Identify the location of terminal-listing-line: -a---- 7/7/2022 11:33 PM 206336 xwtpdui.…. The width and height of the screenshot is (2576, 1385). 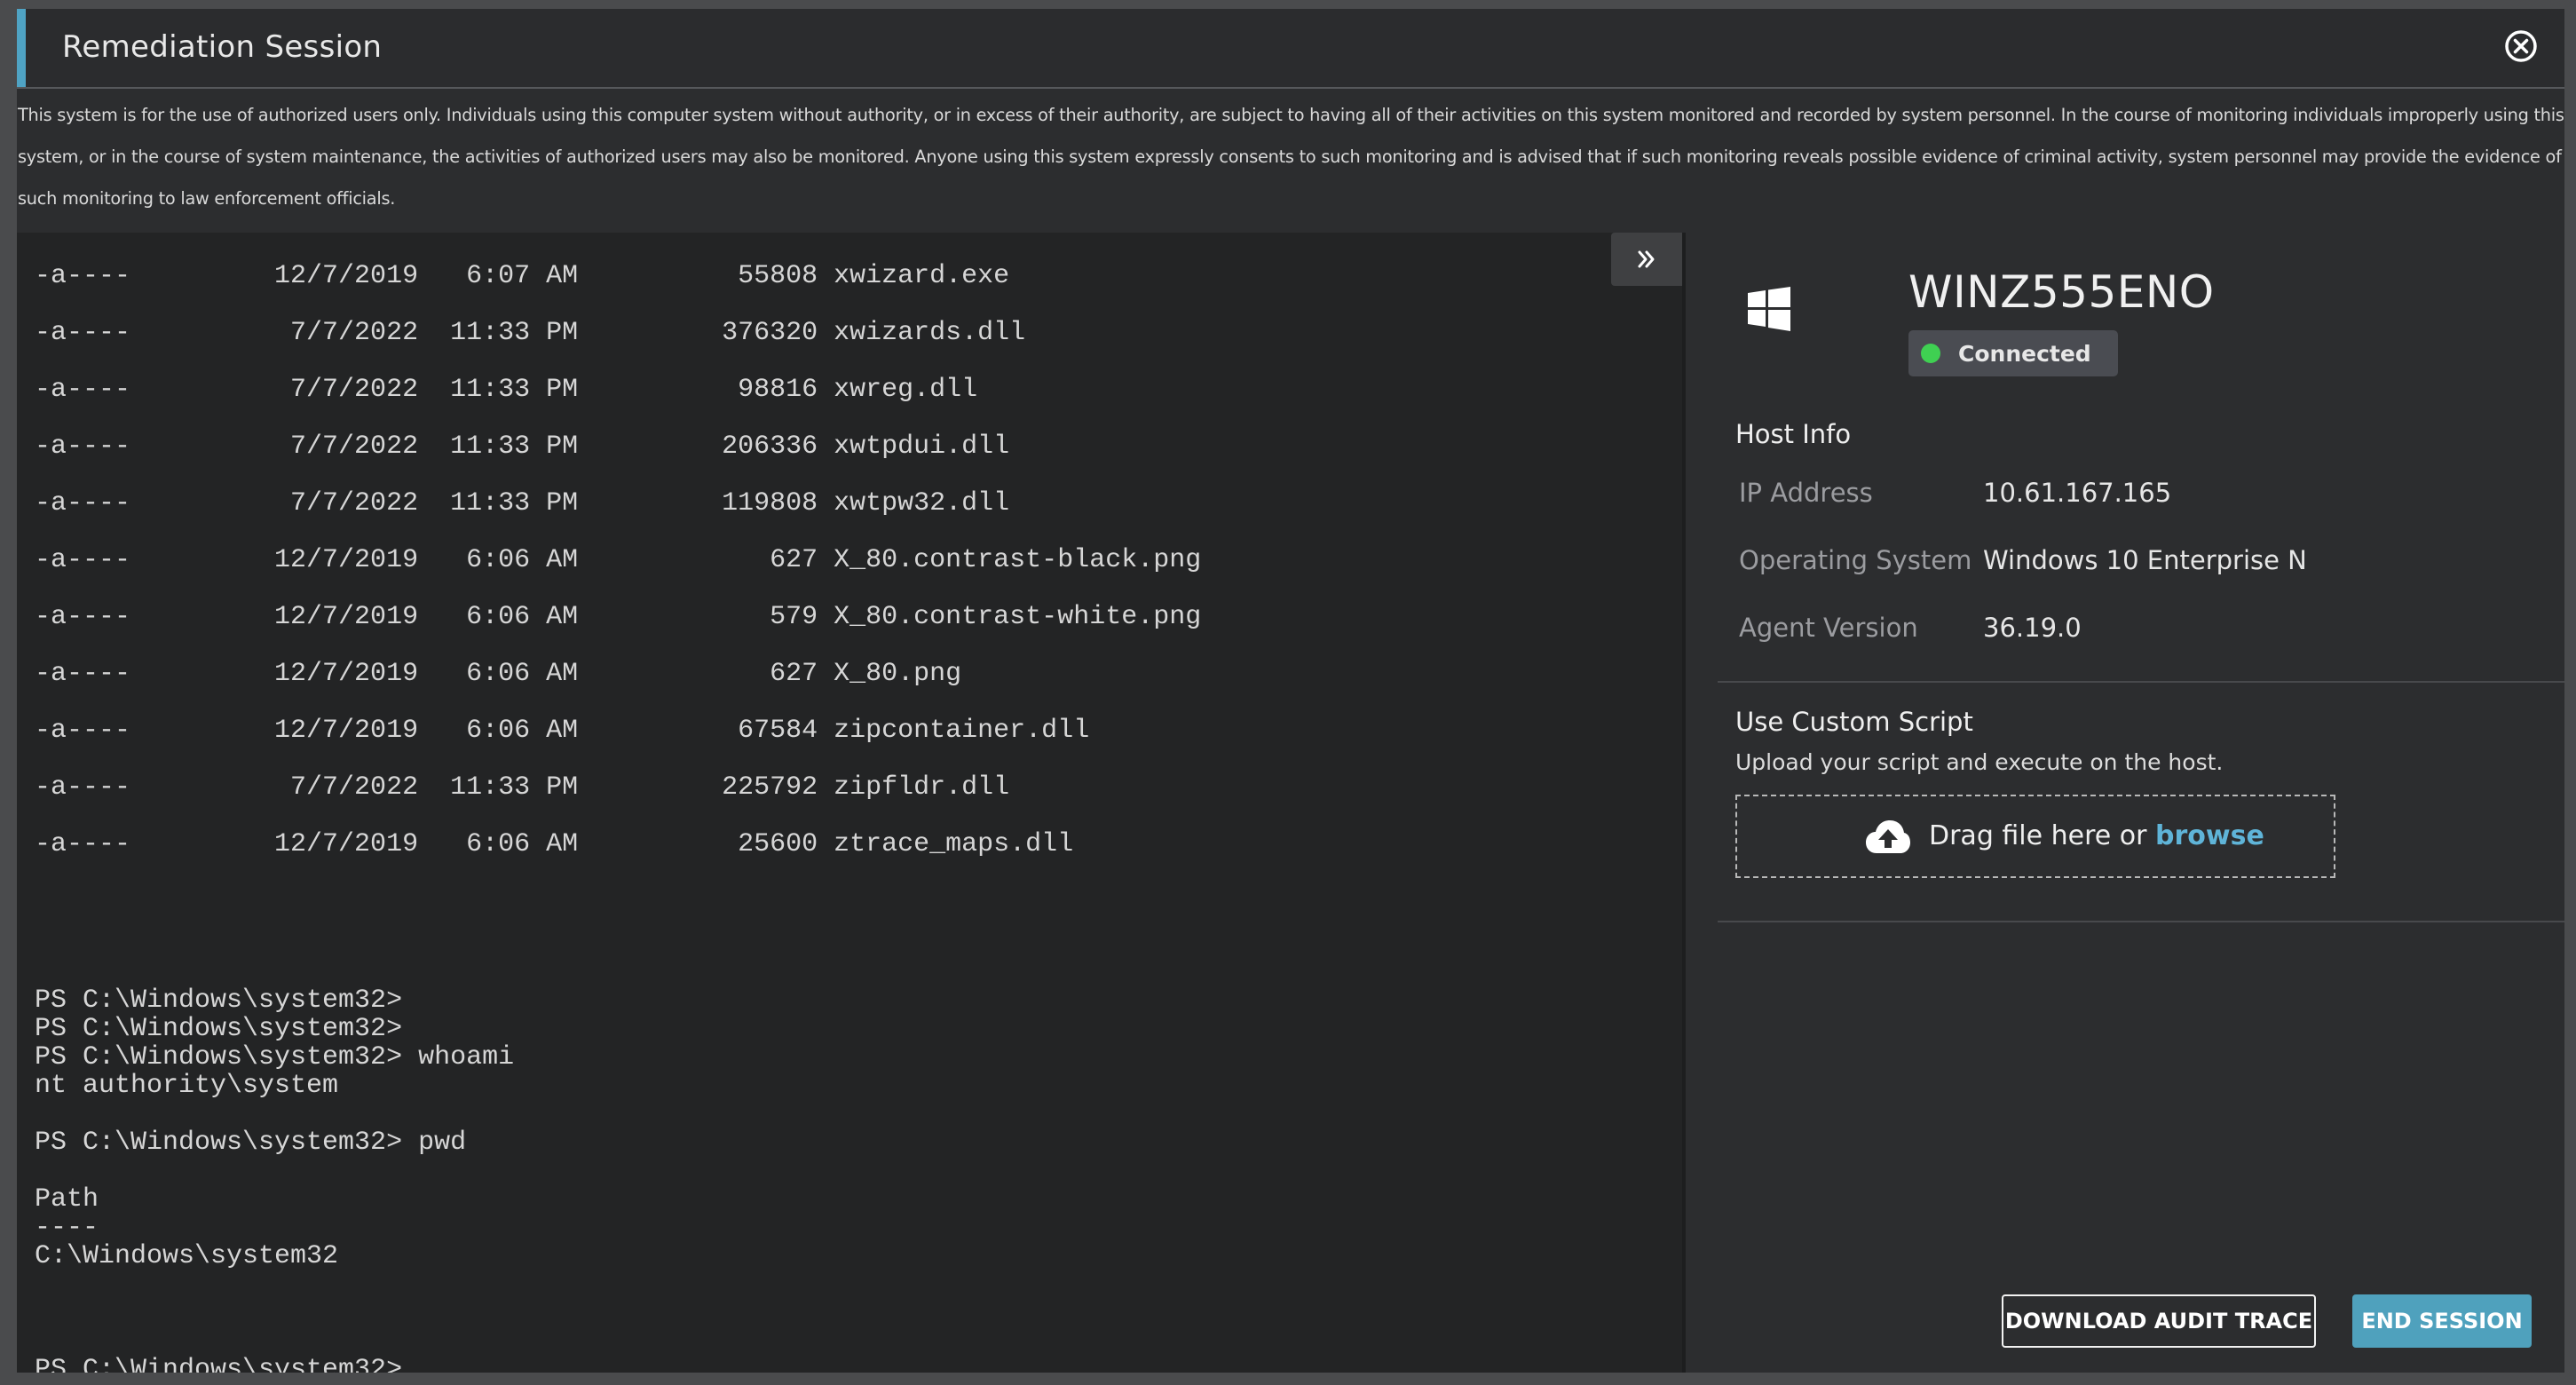
(522, 446).